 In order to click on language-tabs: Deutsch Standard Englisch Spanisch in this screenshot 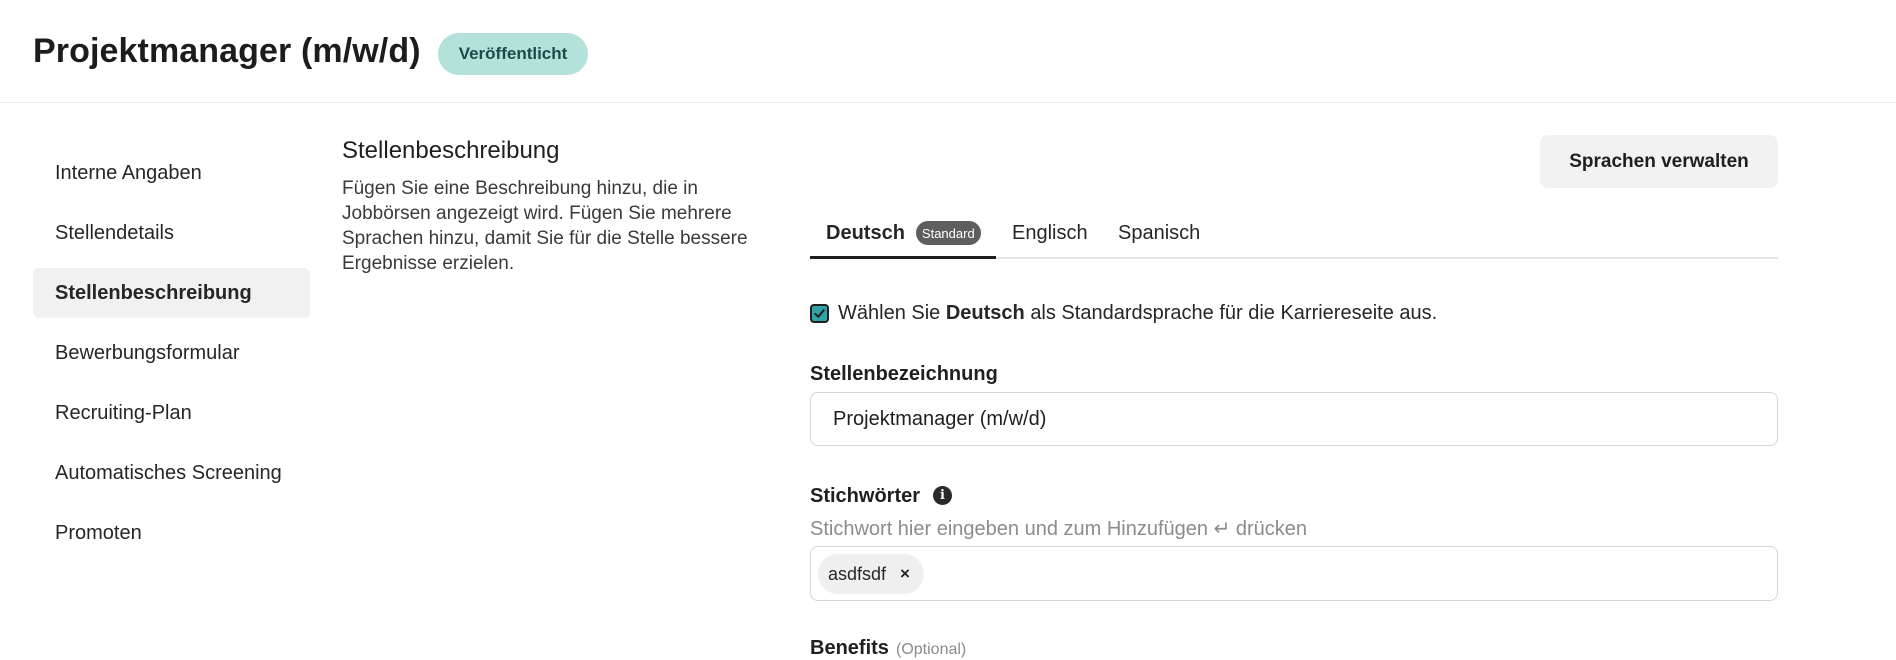, I will do `click(1294, 233)`.